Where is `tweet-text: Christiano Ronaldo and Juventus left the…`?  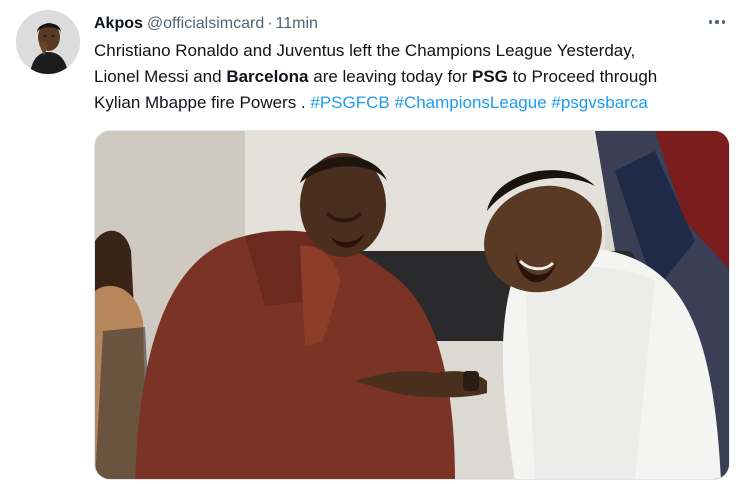 tweet-text: Christiano Ronaldo and Juventus left the… is located at coordinates (412, 77).